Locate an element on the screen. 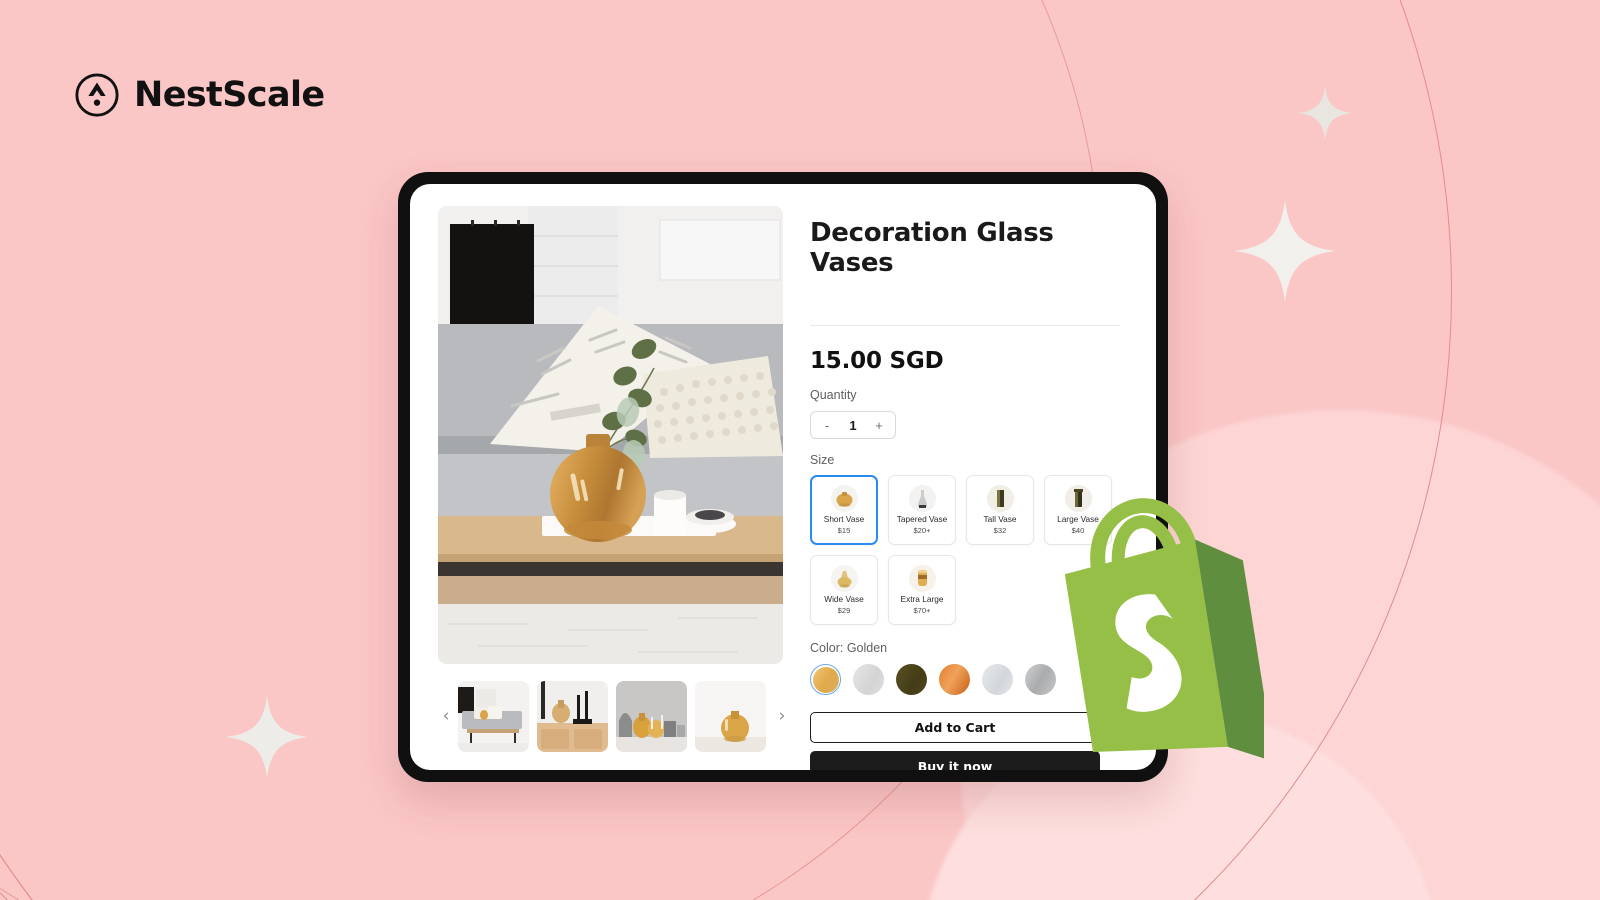 This screenshot has height=900, width=1600. color-swatch-amber-orange is located at coordinates (954, 679).